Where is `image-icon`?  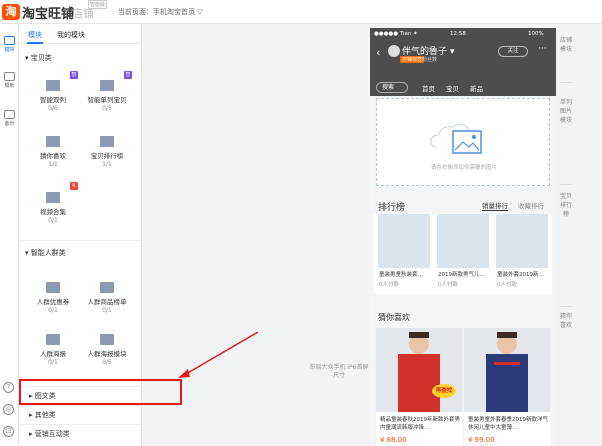
image-icon is located at coordinates (107, 339).